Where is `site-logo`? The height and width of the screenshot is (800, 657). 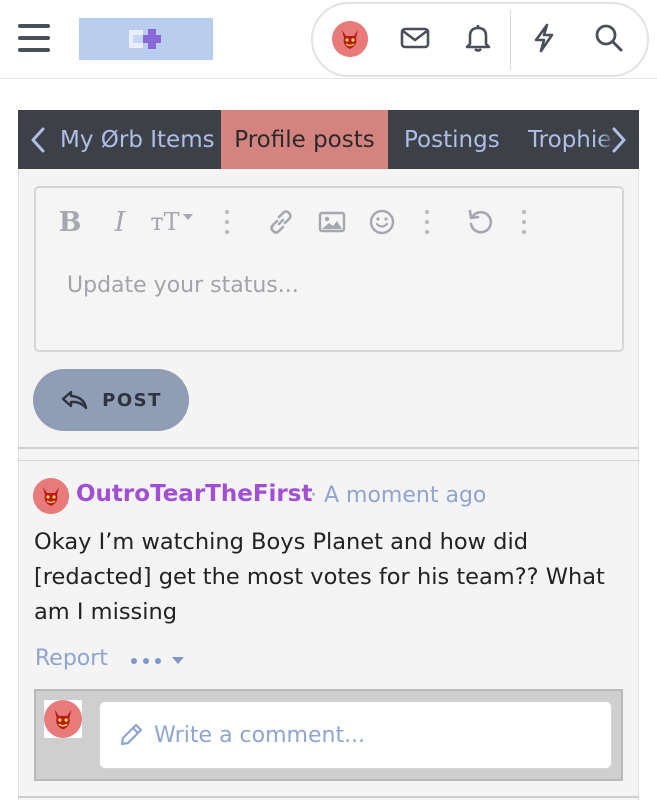
site-logo is located at coordinates (146, 39).